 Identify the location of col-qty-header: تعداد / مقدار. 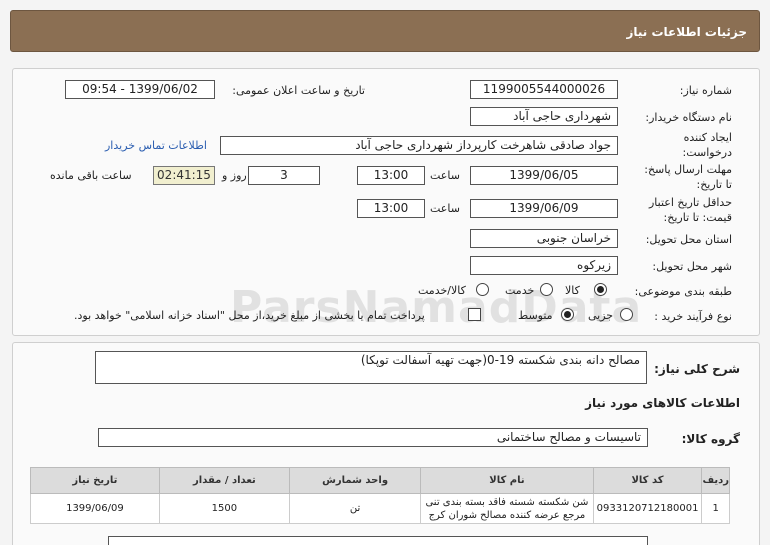
(224, 480).